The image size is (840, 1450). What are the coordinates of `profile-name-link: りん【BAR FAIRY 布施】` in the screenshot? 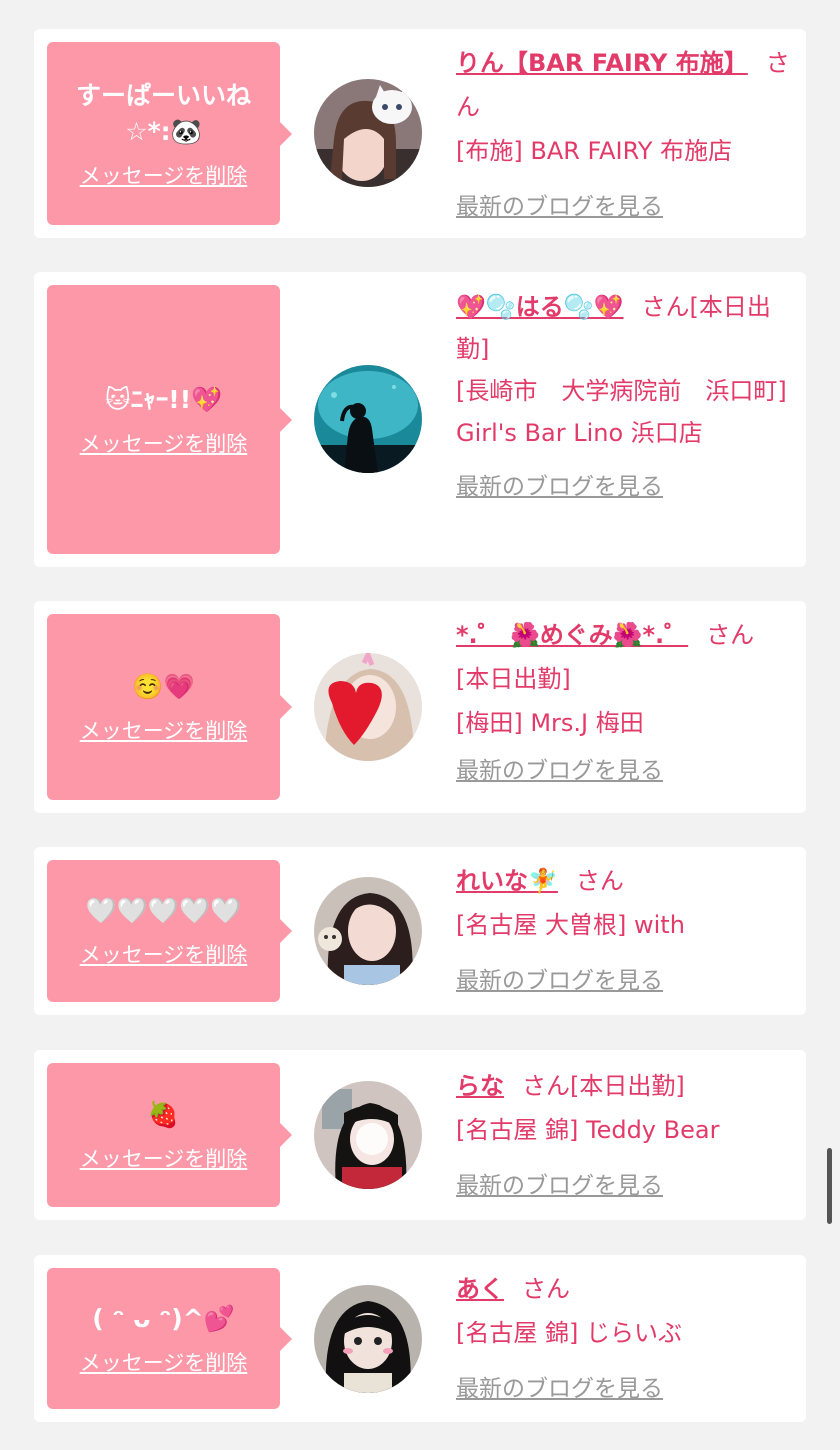 It's located at (602, 63).